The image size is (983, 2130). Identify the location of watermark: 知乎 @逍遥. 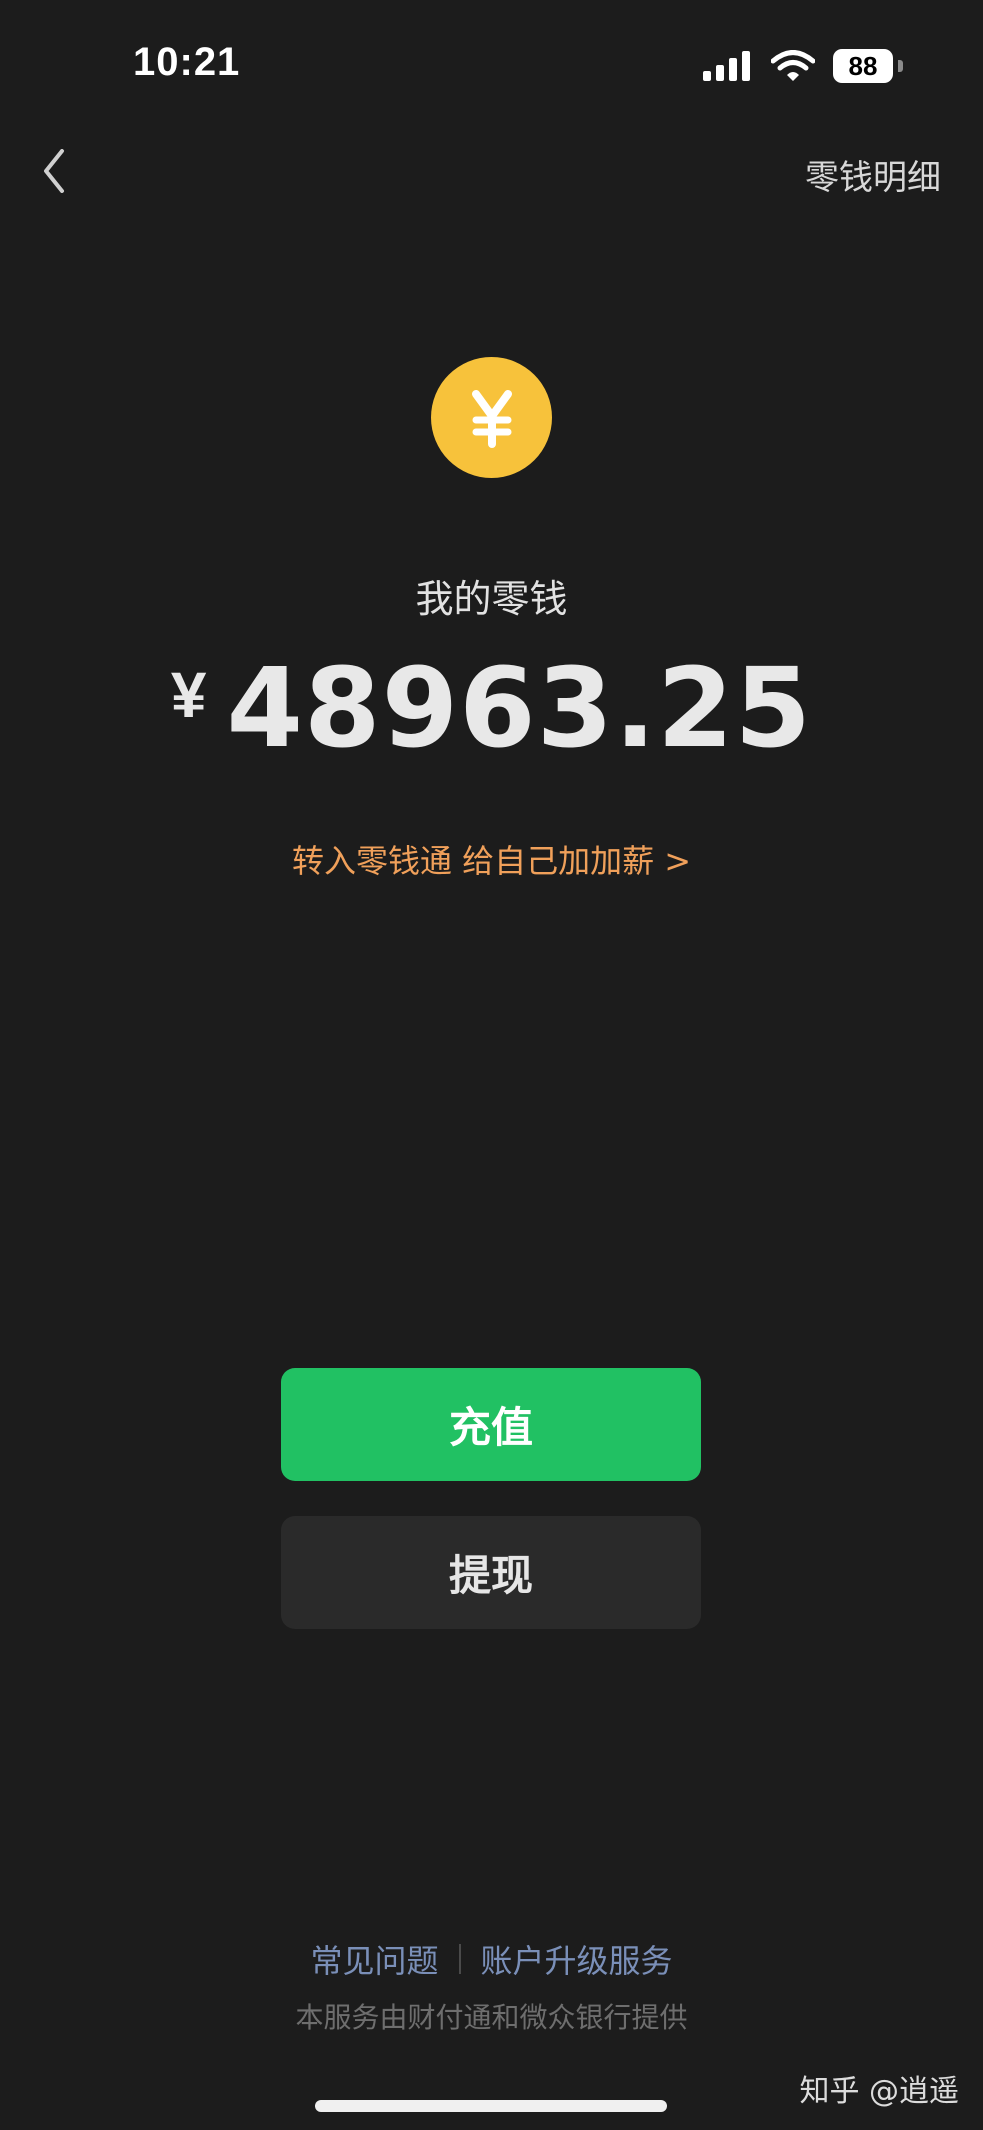
(879, 2091).